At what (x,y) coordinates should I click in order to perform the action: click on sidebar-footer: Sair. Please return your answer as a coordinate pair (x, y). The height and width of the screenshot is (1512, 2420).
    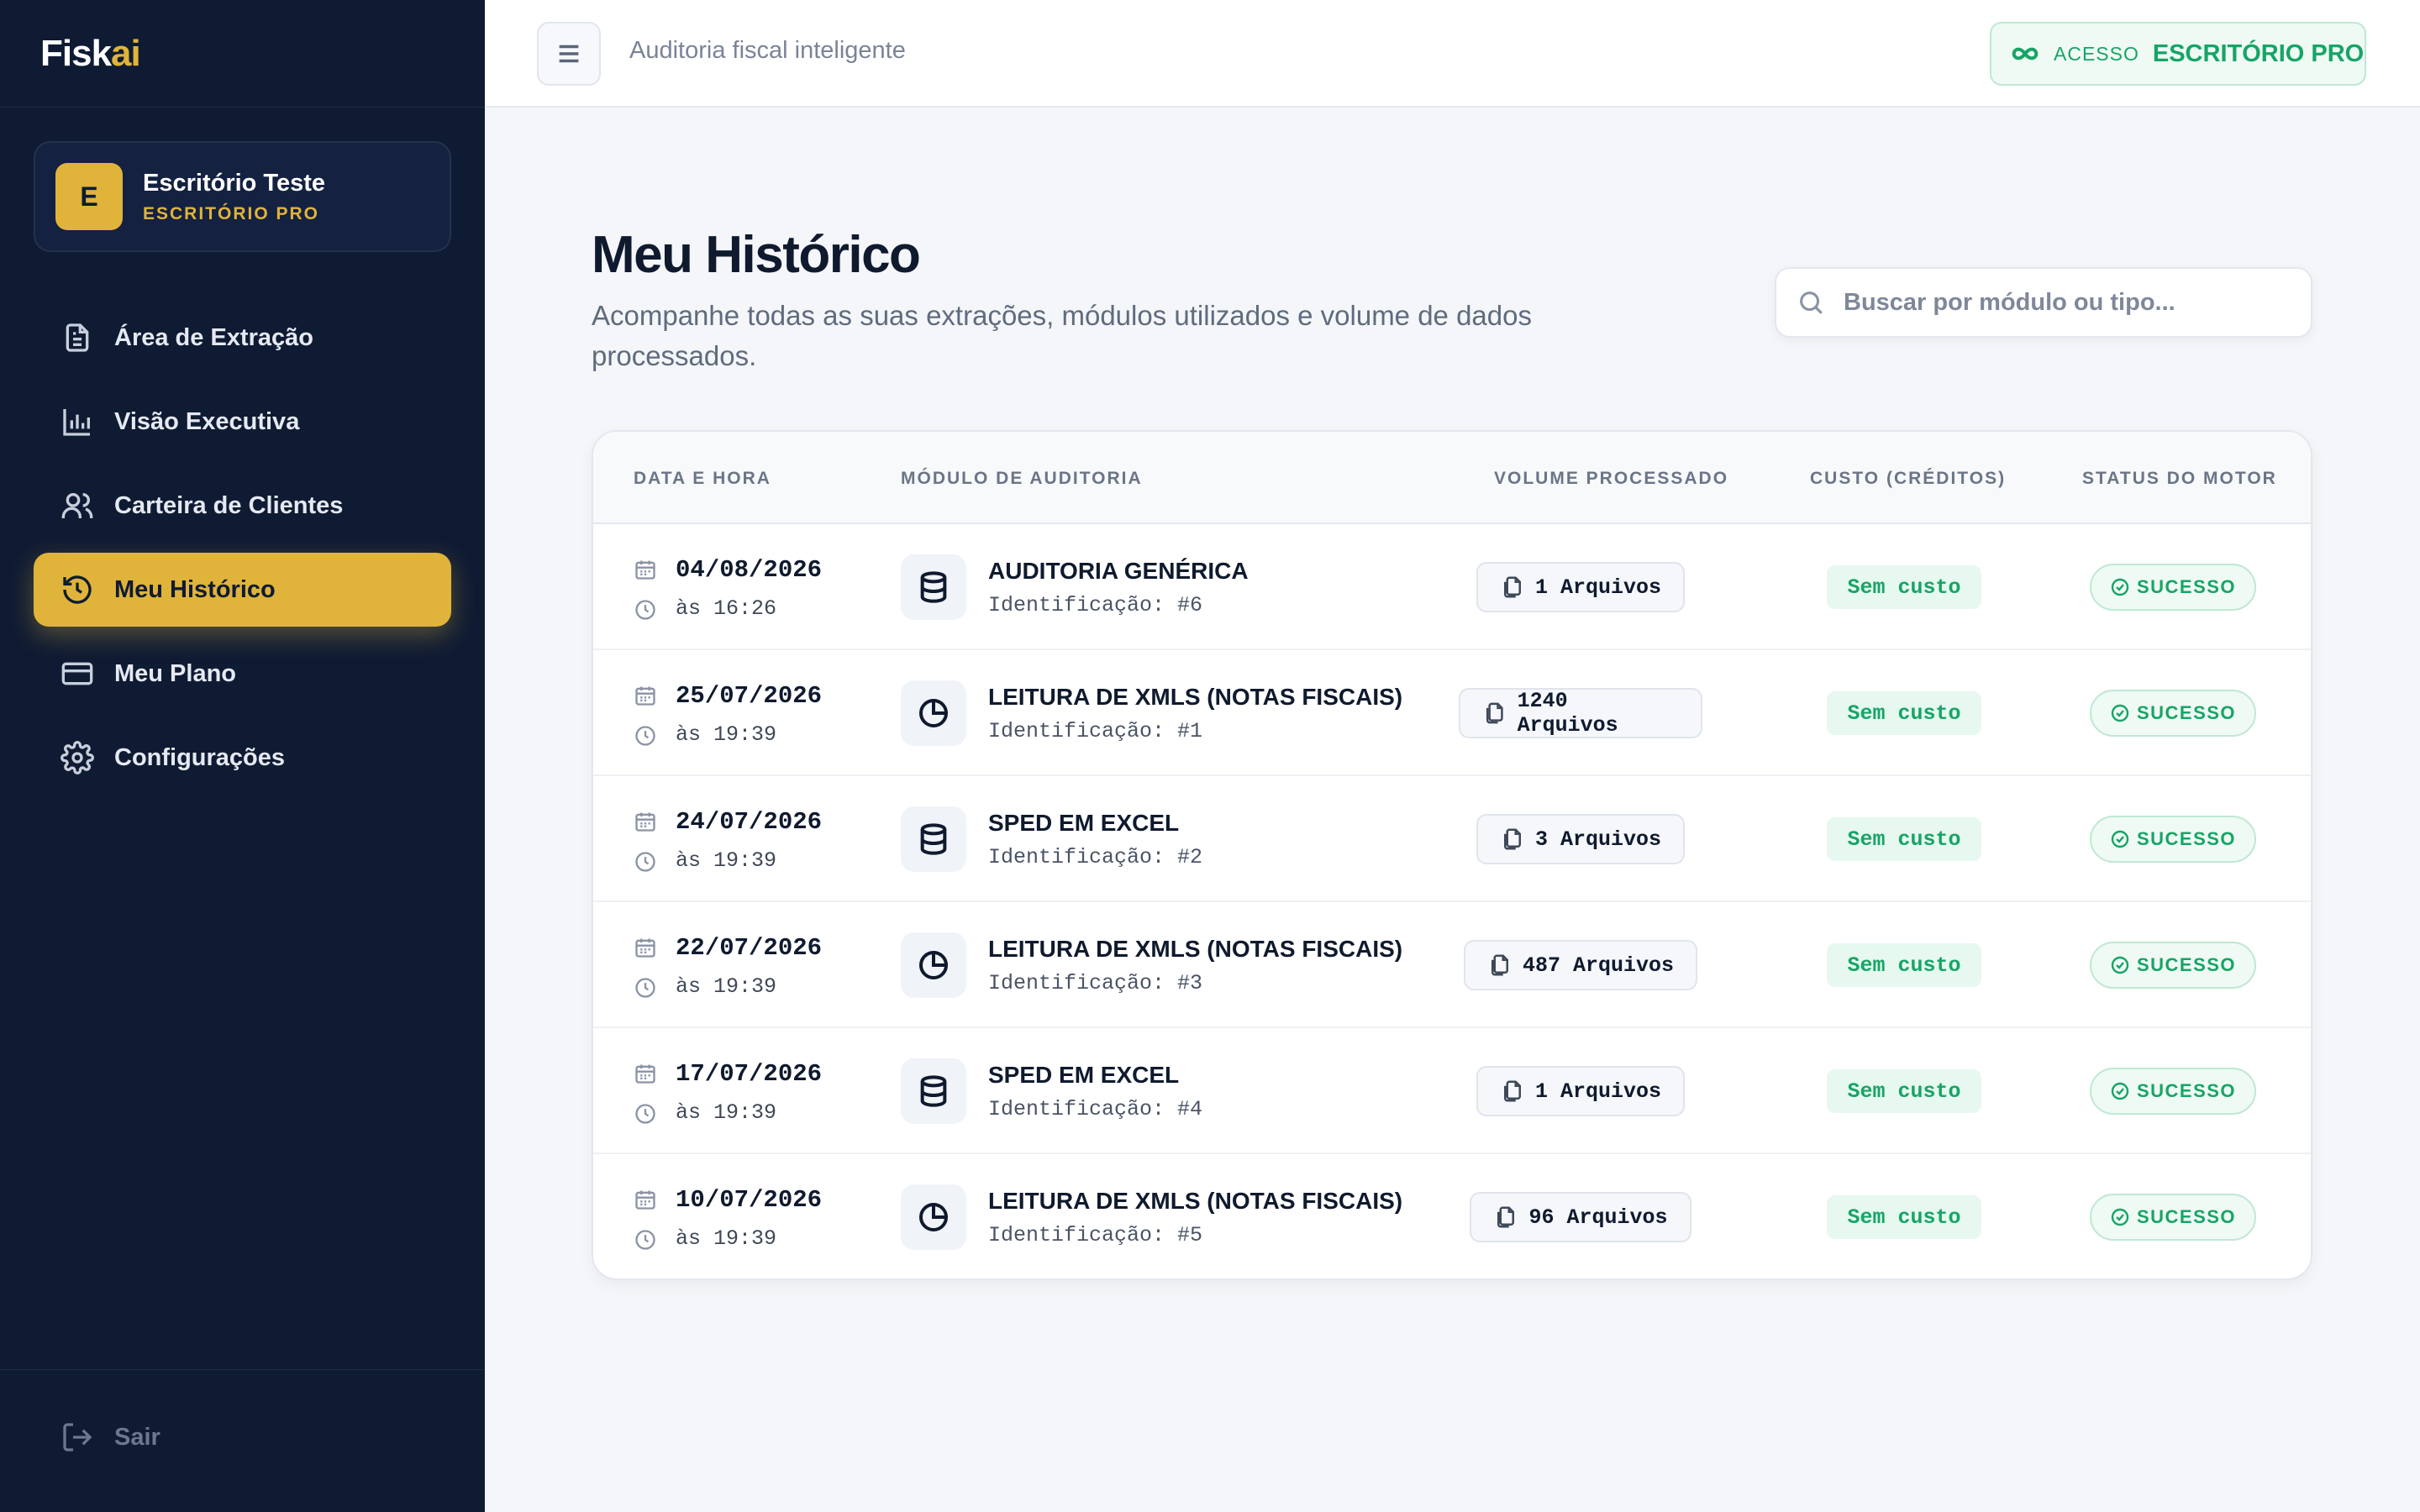
    Looking at the image, I should click on (242, 1440).